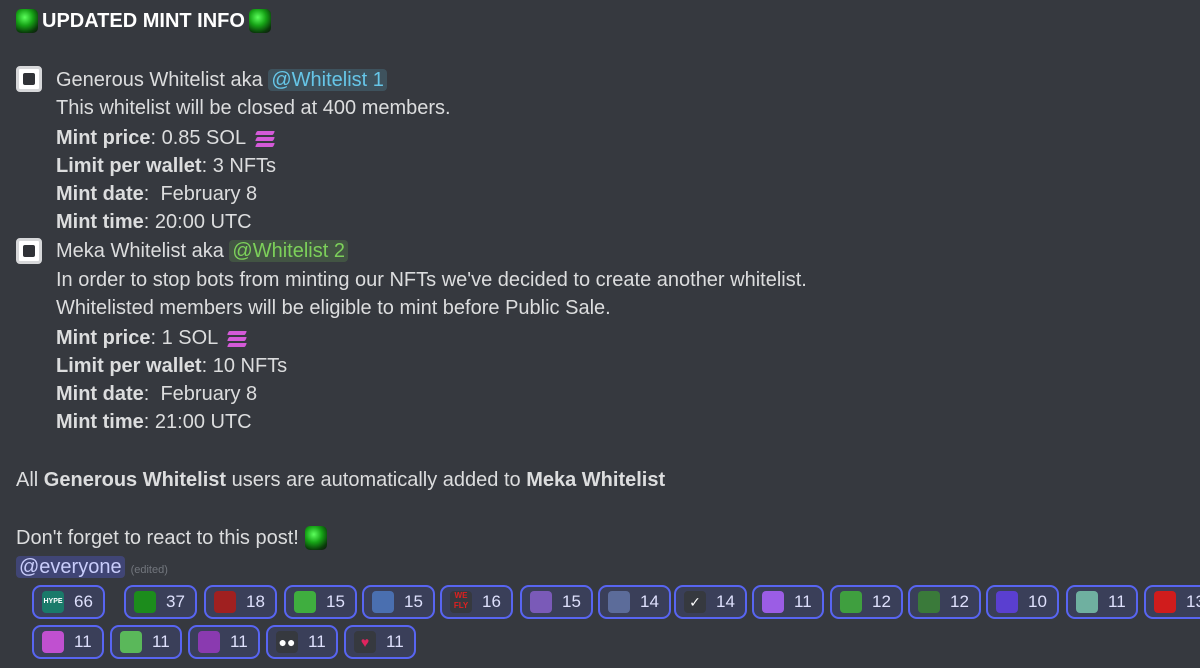  Describe the element at coordinates (327, 80) in the screenshot. I see `role-mention: @Whitelist 1` at that location.